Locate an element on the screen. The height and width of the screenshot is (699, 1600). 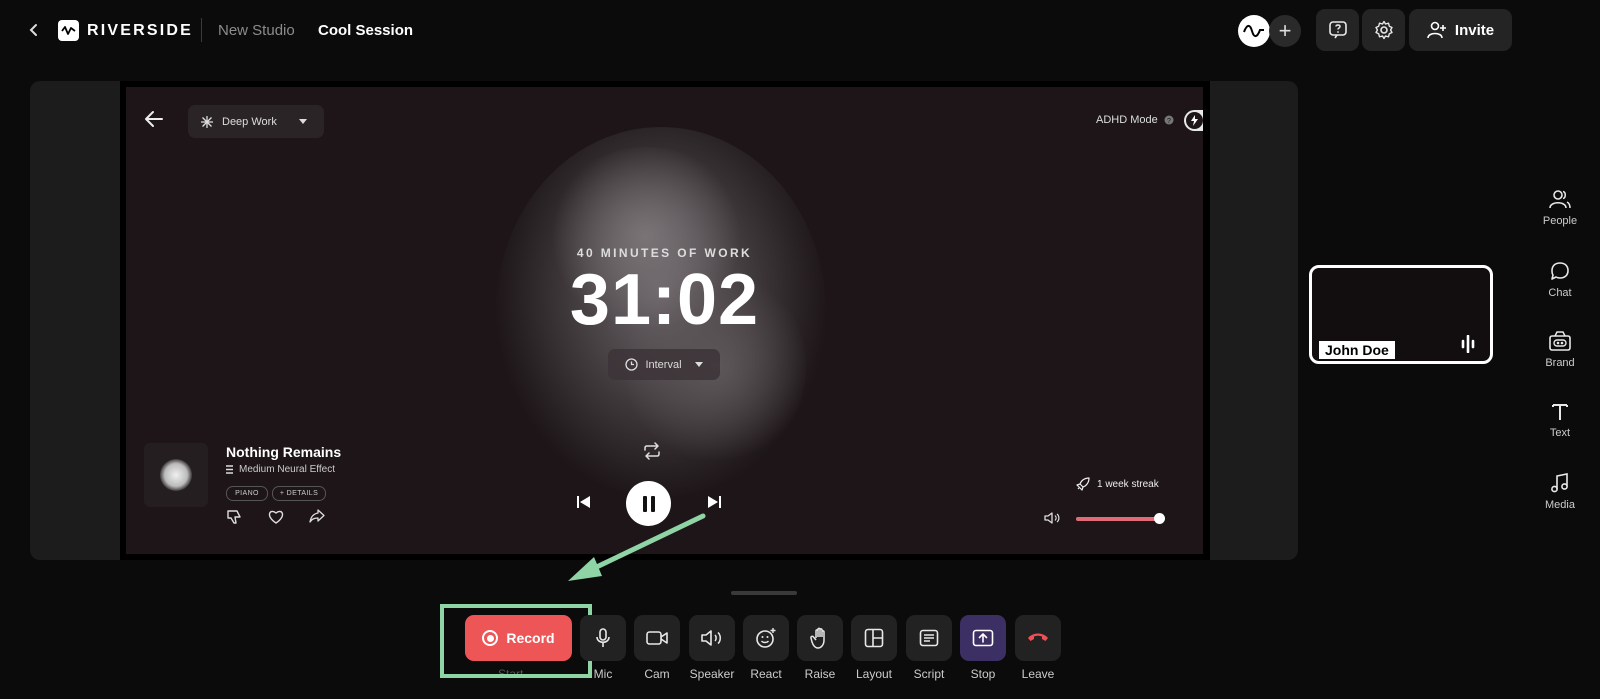
react-button is located at coordinates (766, 638).